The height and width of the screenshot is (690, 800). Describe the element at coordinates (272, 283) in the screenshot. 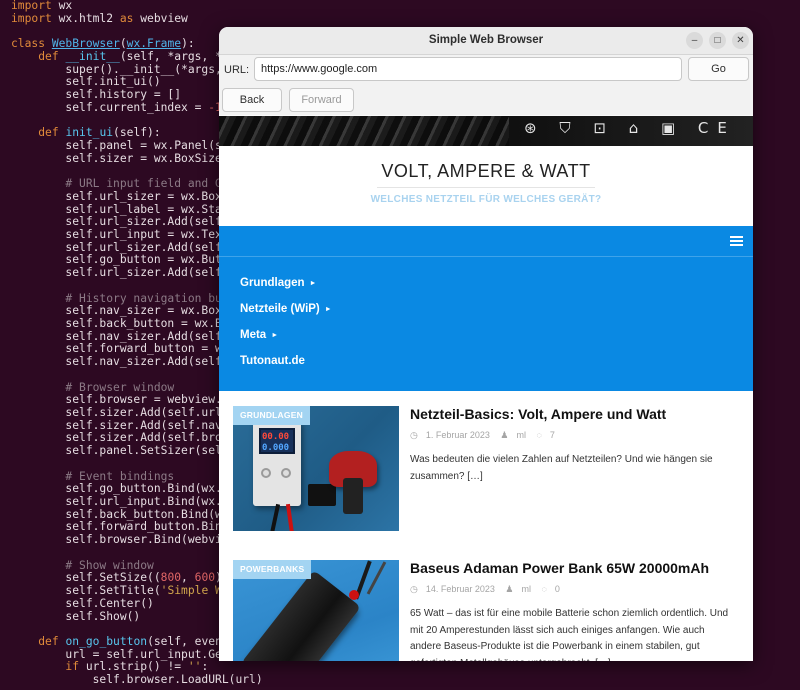

I see `menu-item-label: Grundlagen` at that location.